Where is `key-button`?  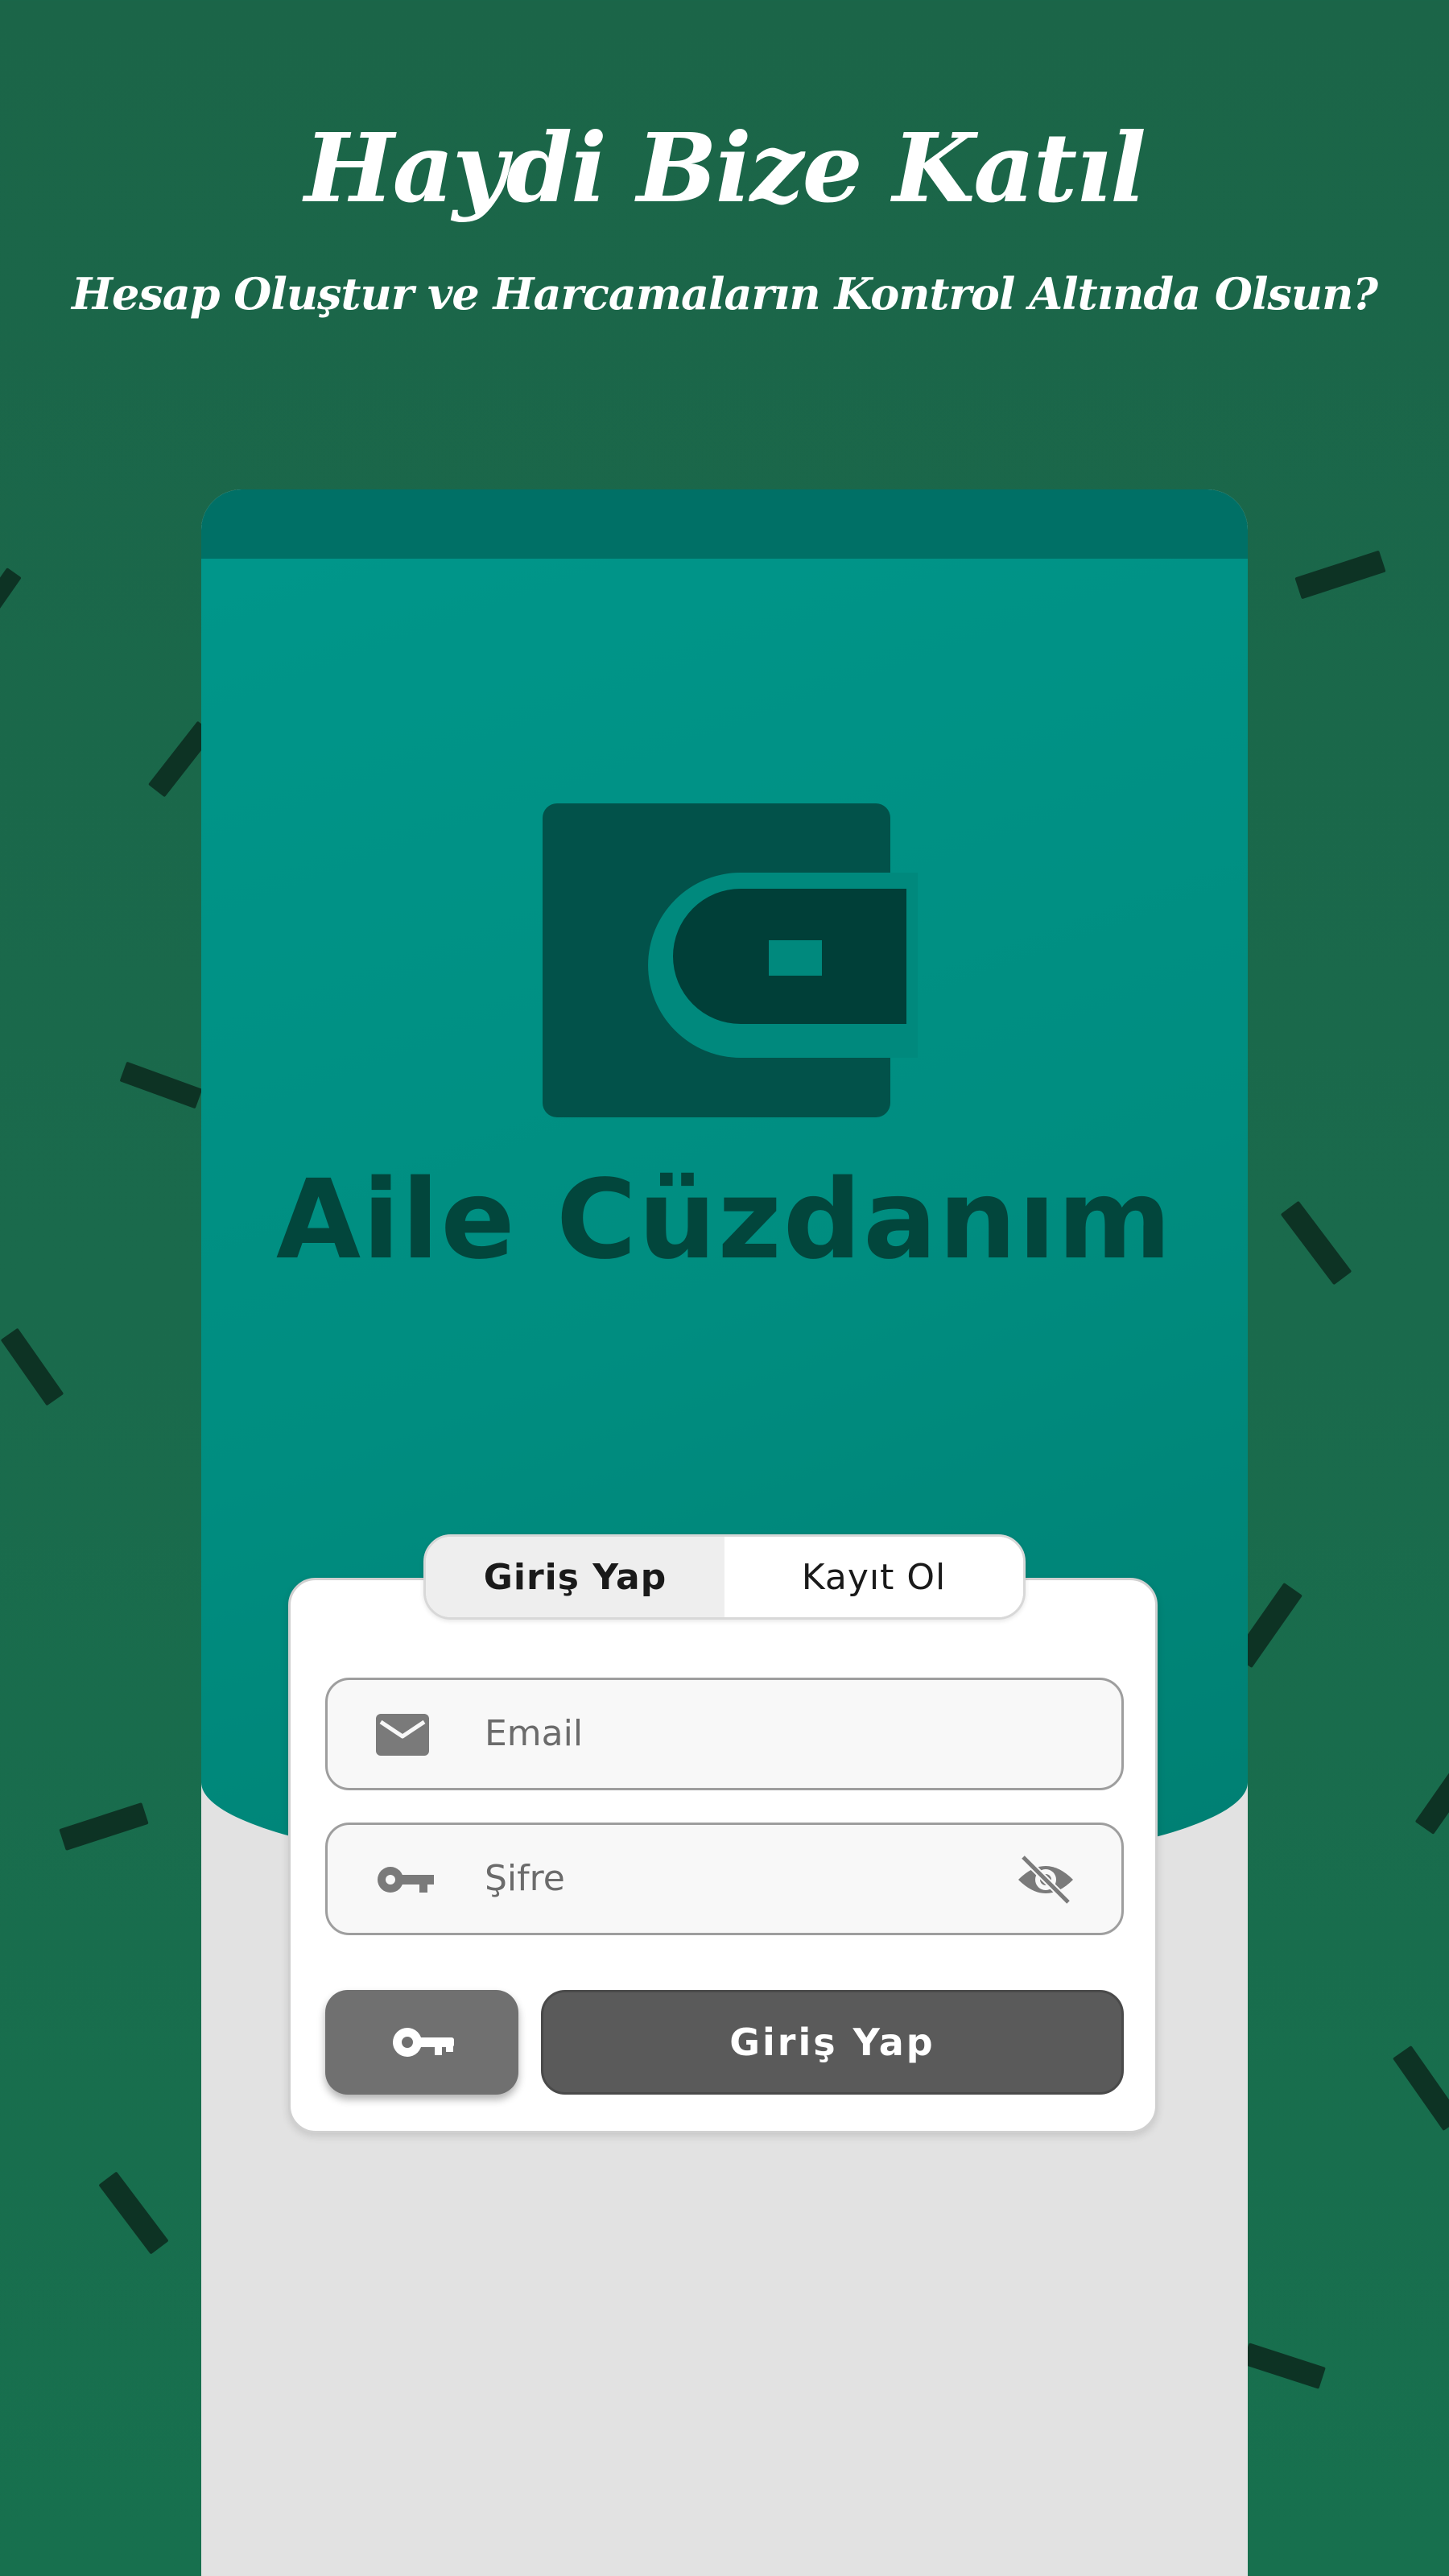
key-button is located at coordinates (422, 2042).